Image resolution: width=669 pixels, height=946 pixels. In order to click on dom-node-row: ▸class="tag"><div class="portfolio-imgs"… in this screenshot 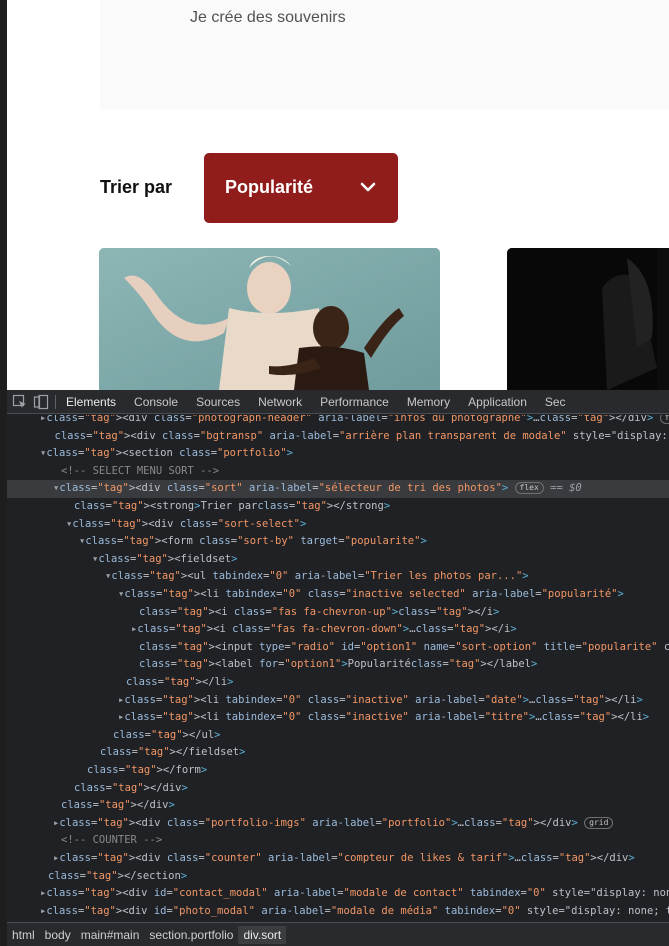, I will do `click(338, 824)`.